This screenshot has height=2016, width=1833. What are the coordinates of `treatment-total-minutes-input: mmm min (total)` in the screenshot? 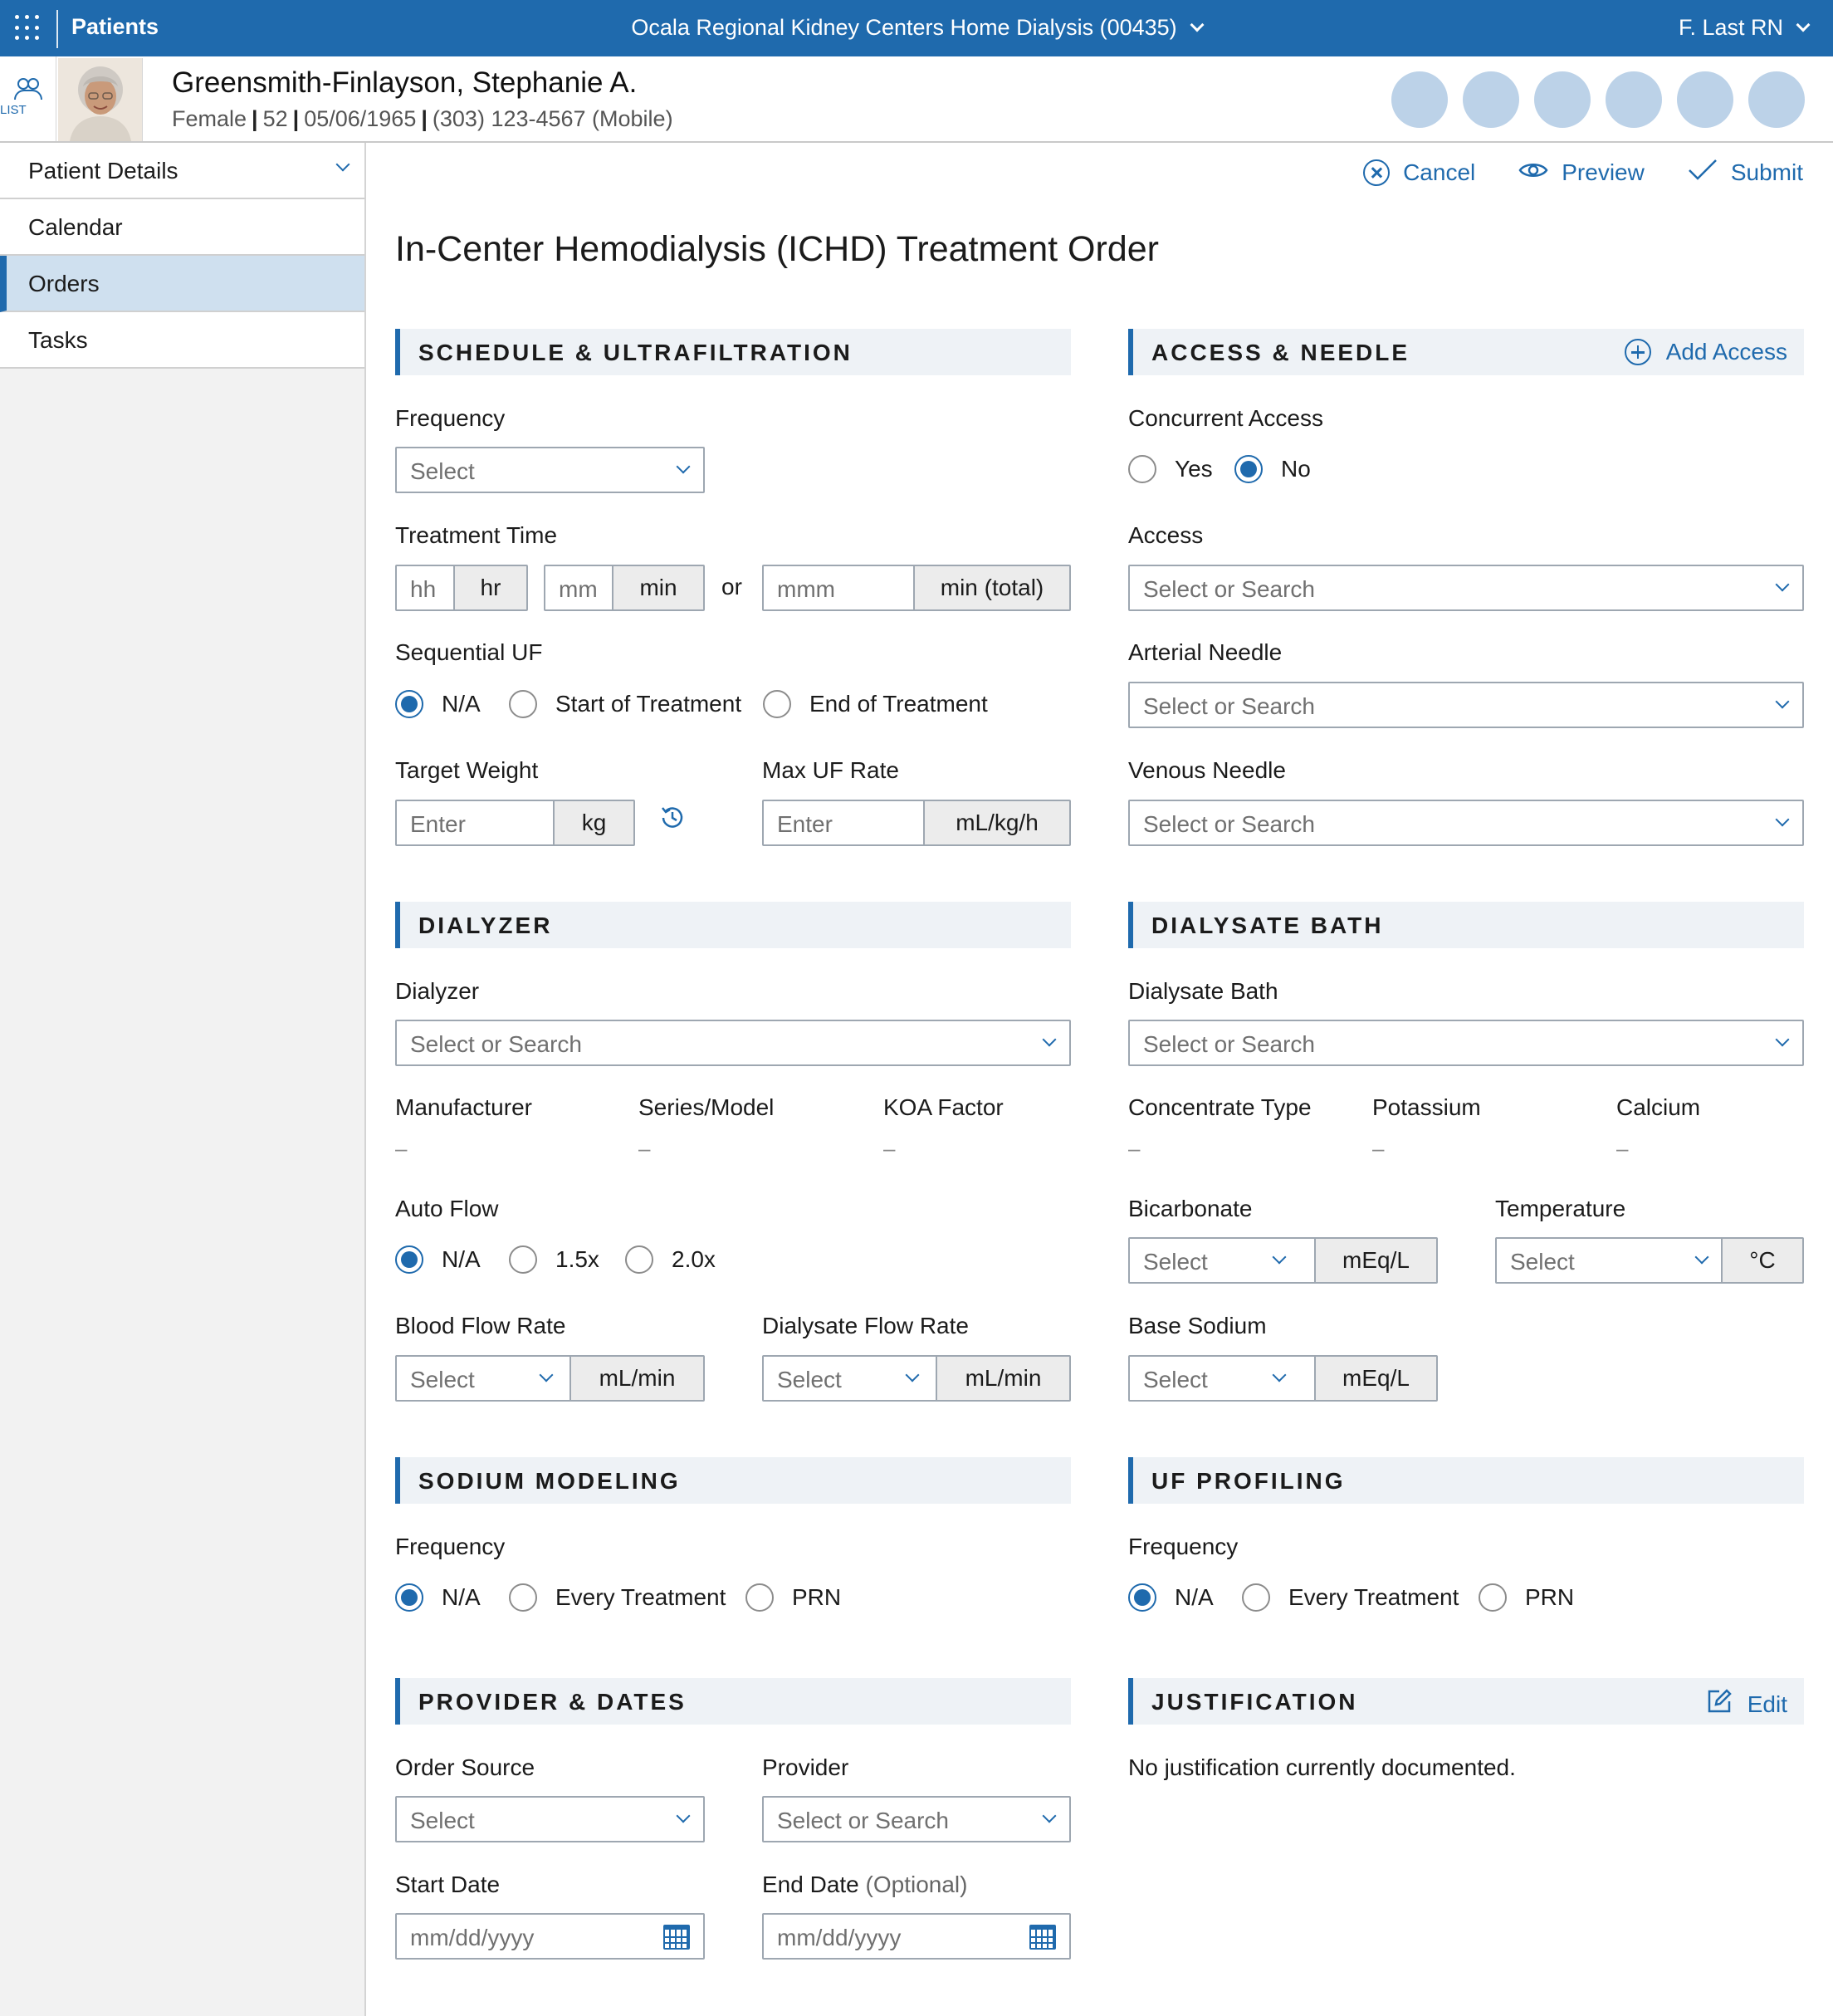 It's located at (916, 588).